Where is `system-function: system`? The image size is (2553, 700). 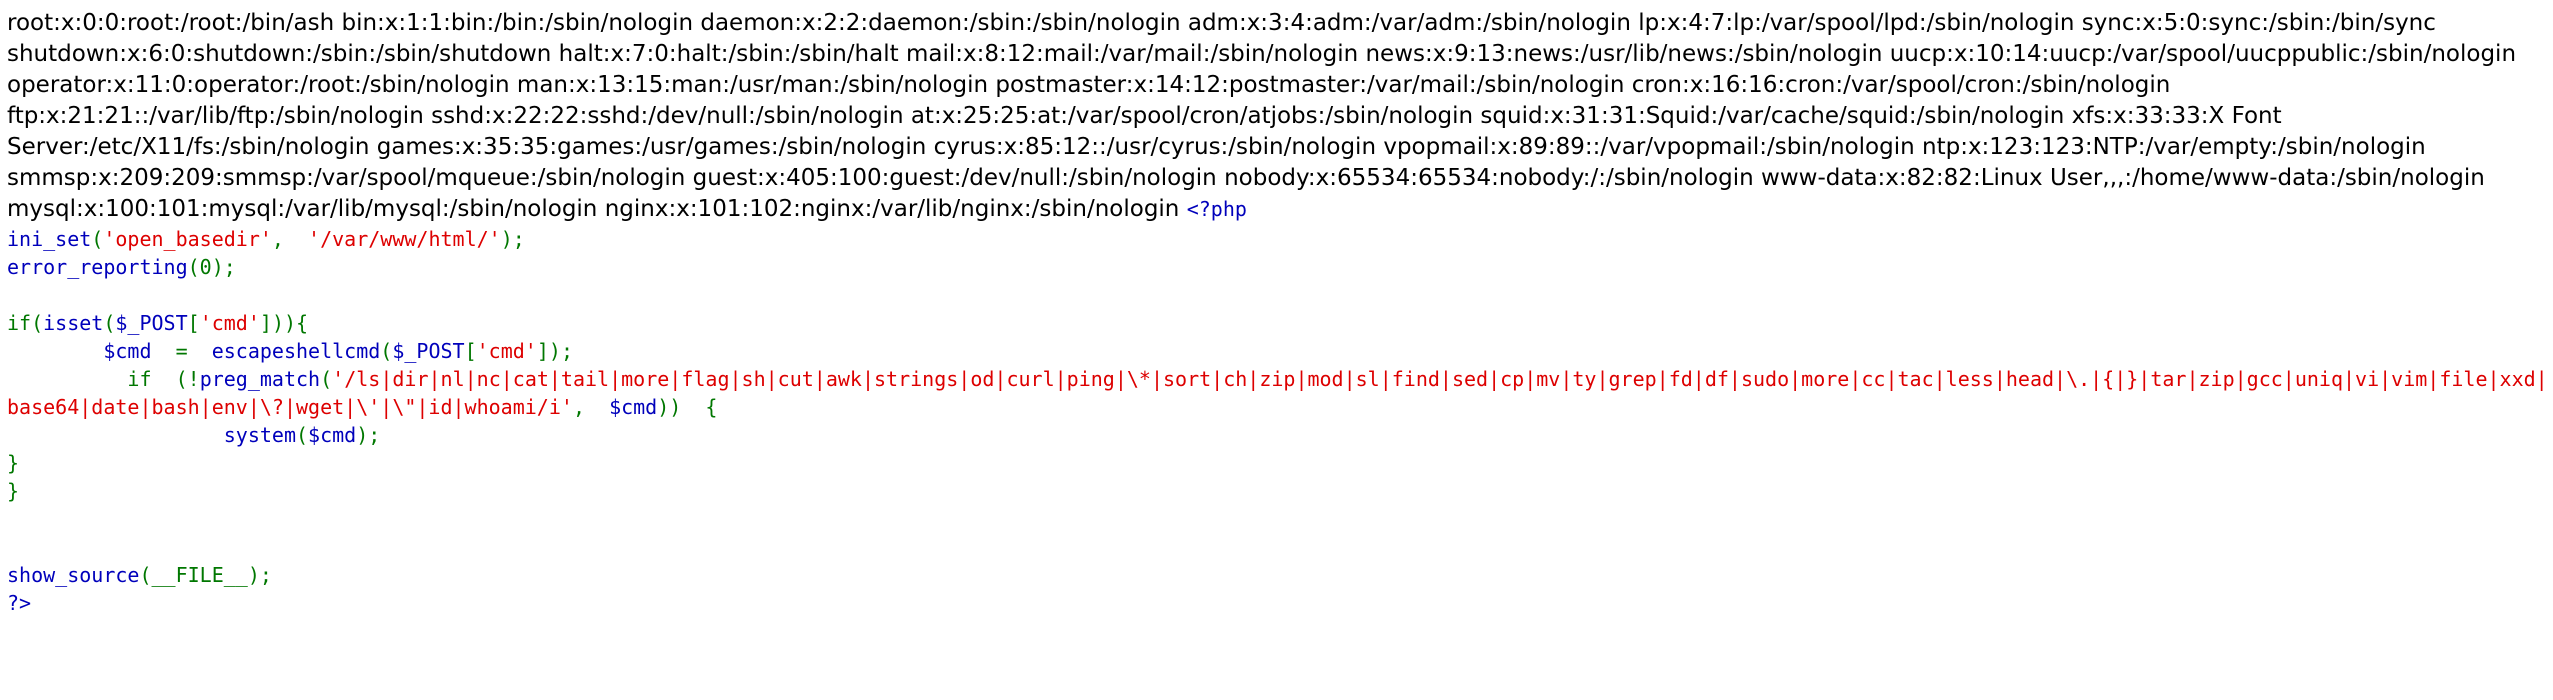
system-function: system is located at coordinates (259, 435).